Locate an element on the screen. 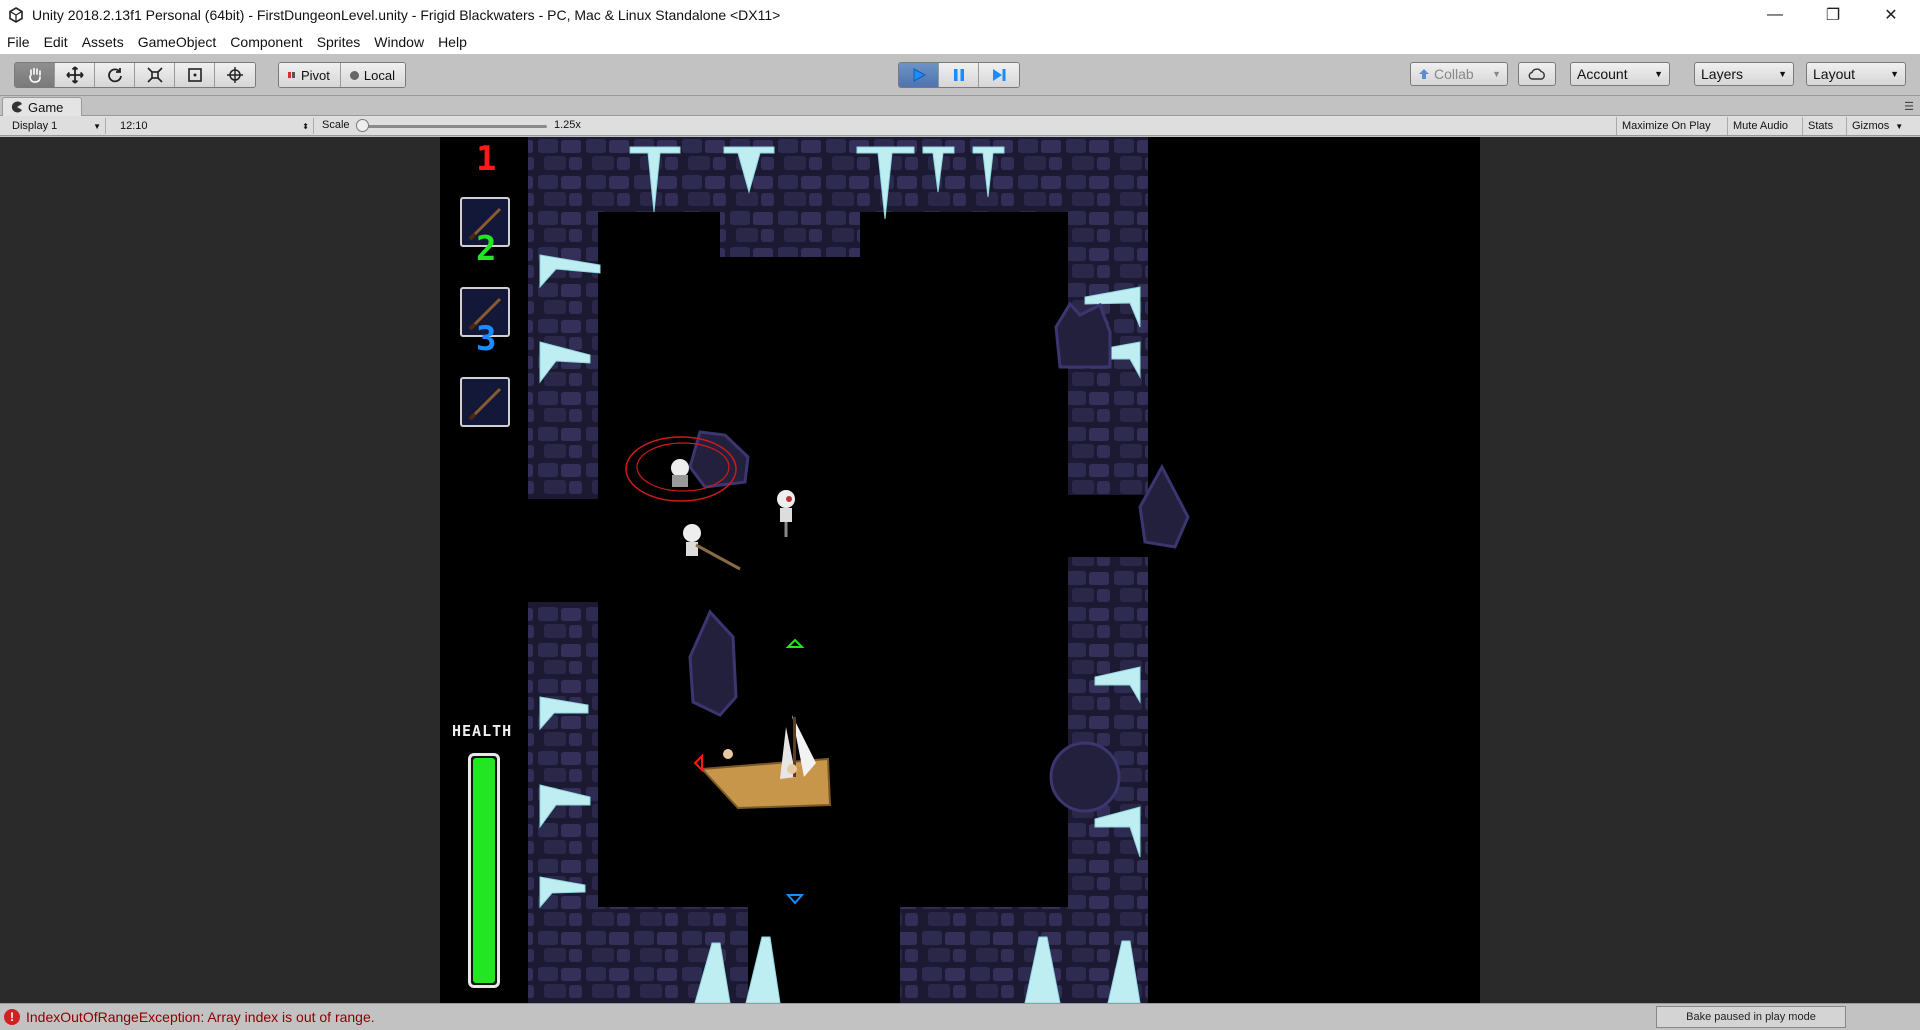  gizmos-dropdown: Gizmos ▼ is located at coordinates (1877, 126).